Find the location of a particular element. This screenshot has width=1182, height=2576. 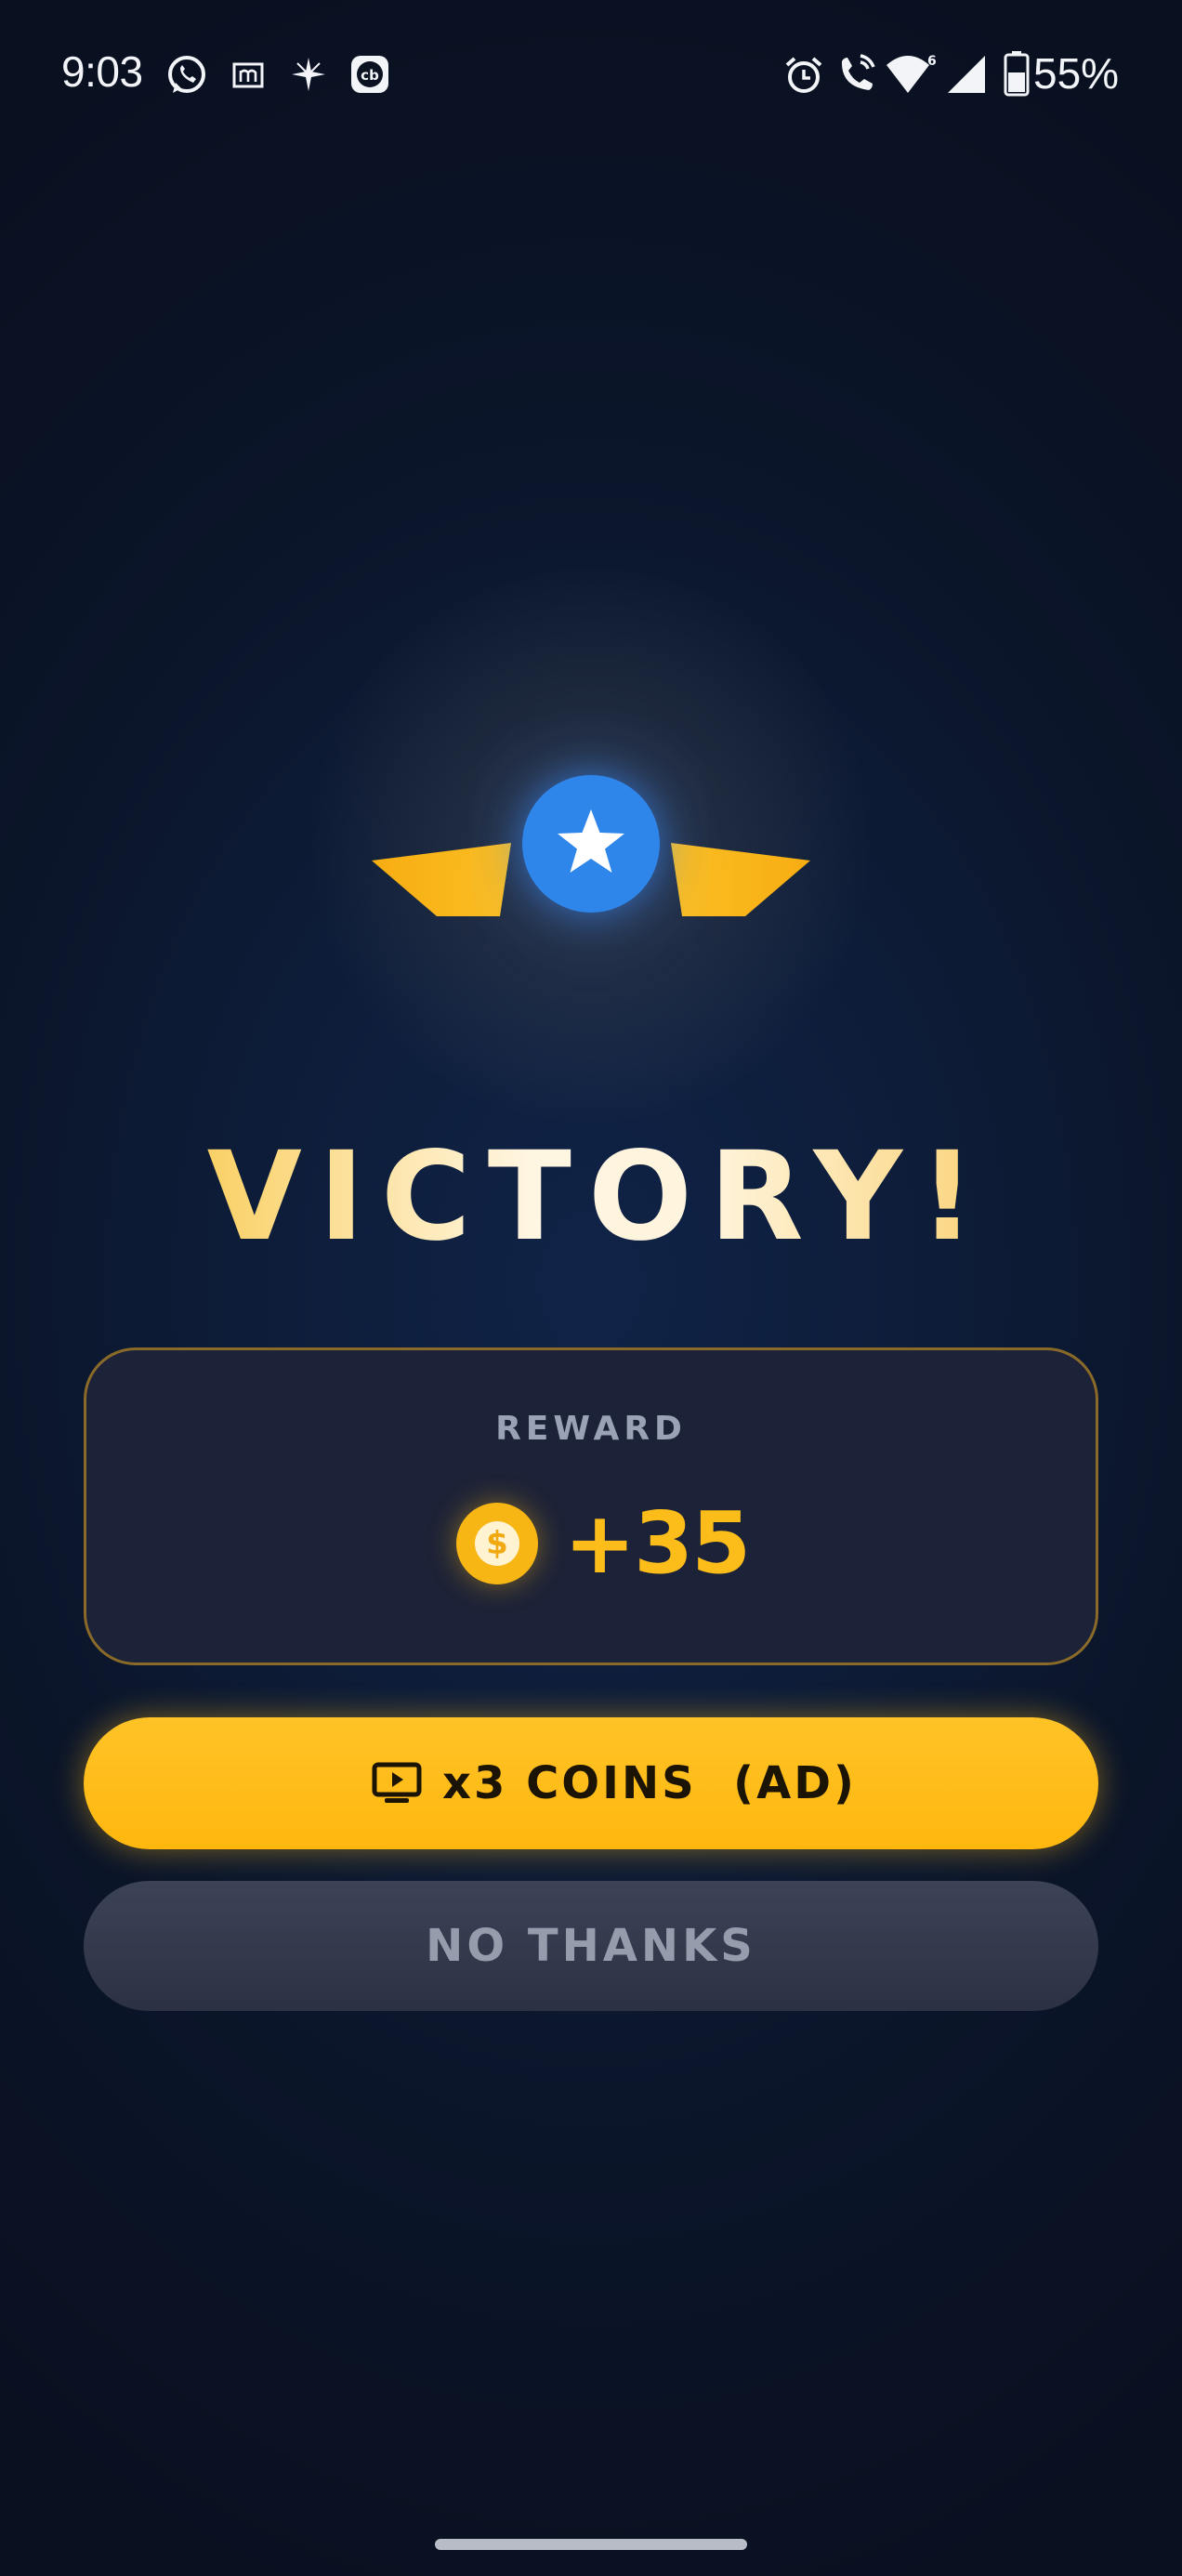

cb-app-icon: cb is located at coordinates (369, 74).